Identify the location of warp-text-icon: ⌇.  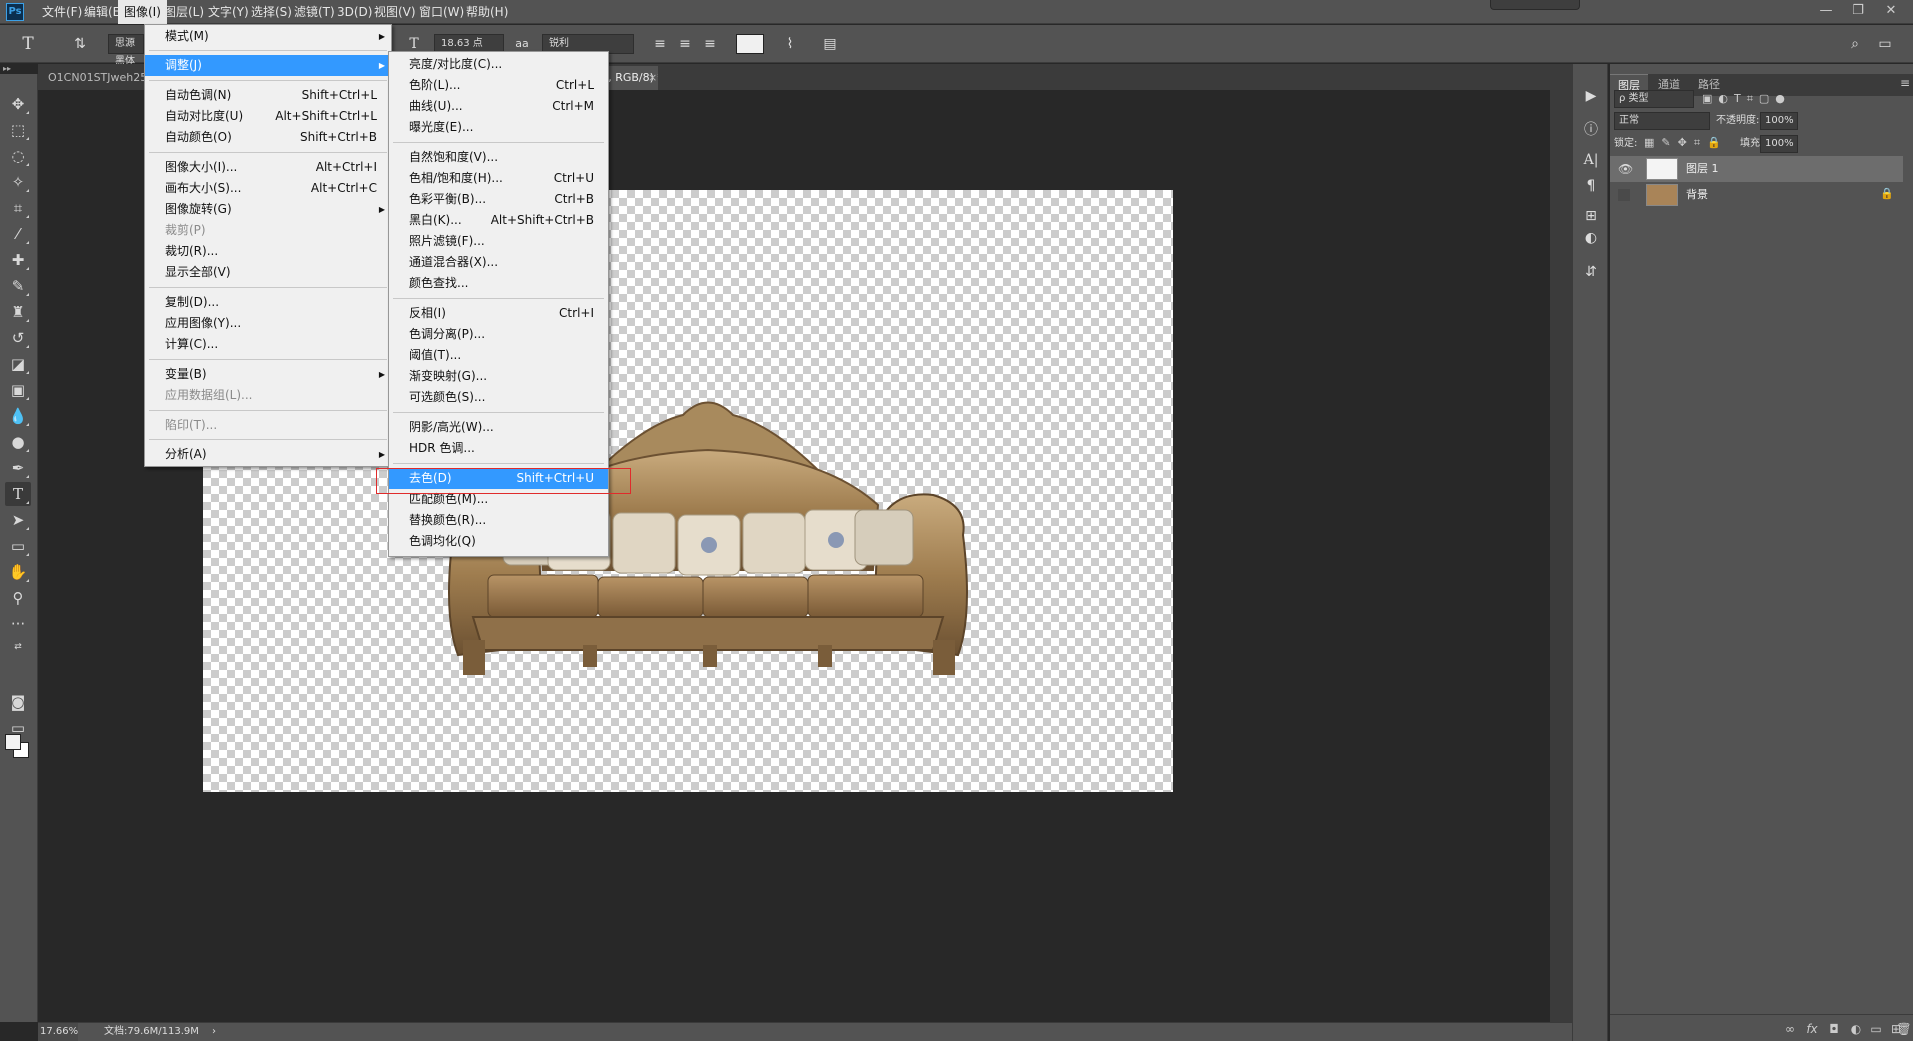
(790, 44).